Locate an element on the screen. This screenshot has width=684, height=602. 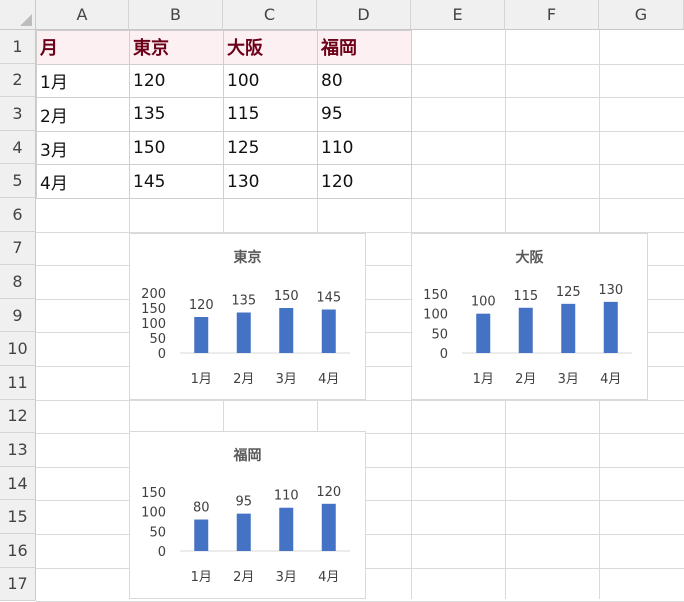
table-cell: 3月 is located at coordinates (83, 148).